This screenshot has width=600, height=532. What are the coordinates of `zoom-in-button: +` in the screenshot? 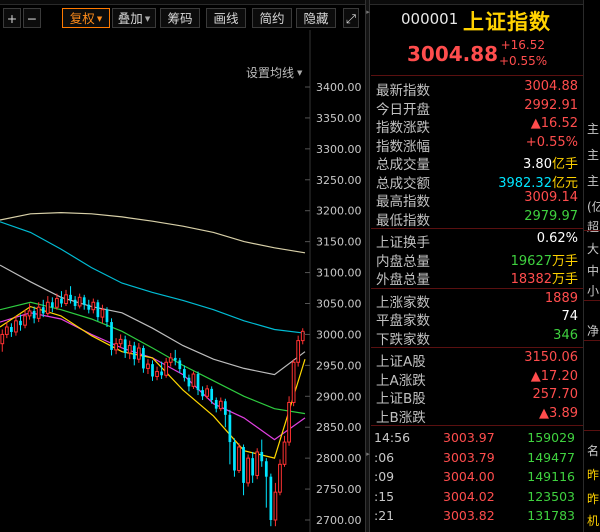 It's located at (12, 18).